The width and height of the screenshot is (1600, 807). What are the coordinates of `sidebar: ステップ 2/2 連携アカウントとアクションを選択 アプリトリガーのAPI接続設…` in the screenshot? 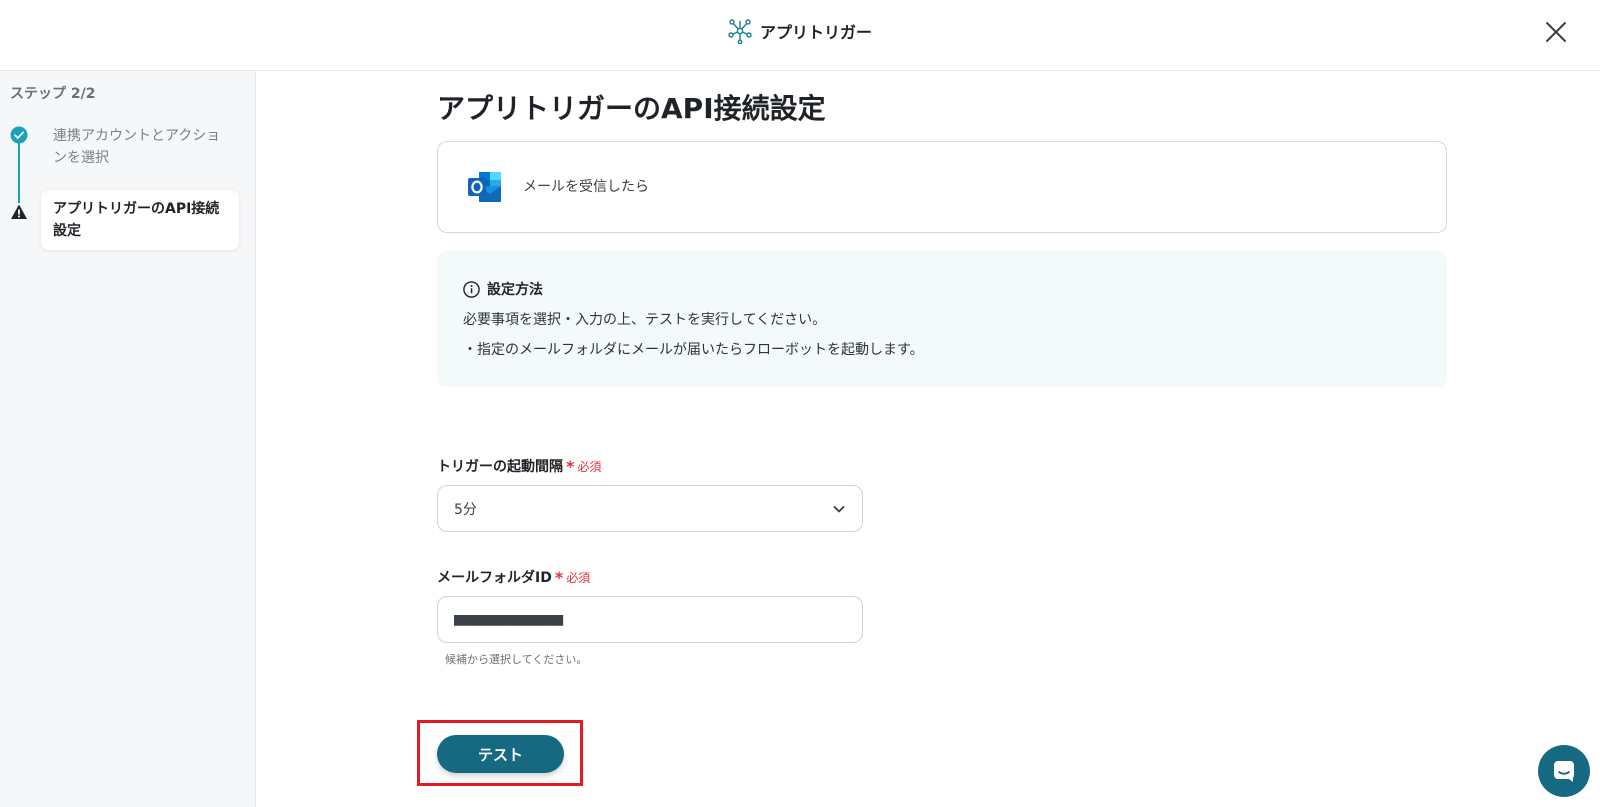 It's located at (128, 439).